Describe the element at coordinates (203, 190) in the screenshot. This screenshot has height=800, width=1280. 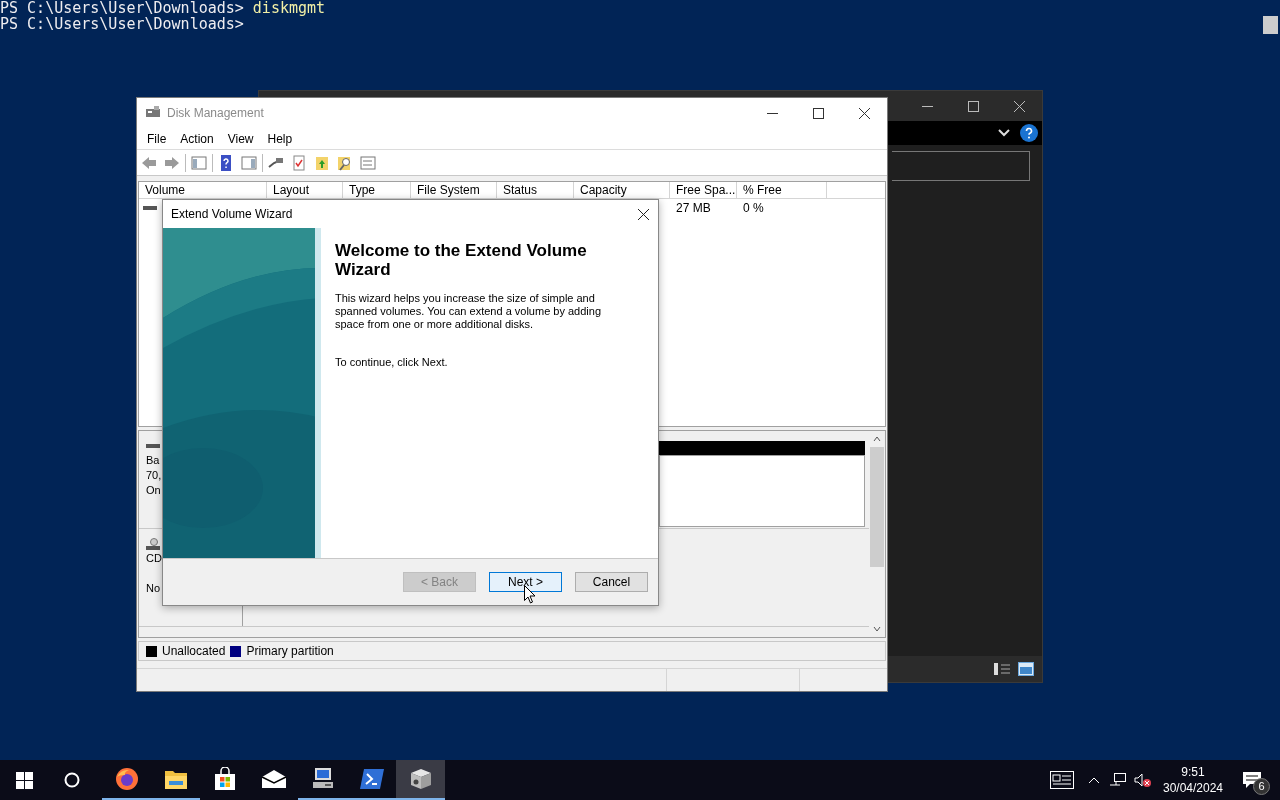
I see `column-header: Volume` at that location.